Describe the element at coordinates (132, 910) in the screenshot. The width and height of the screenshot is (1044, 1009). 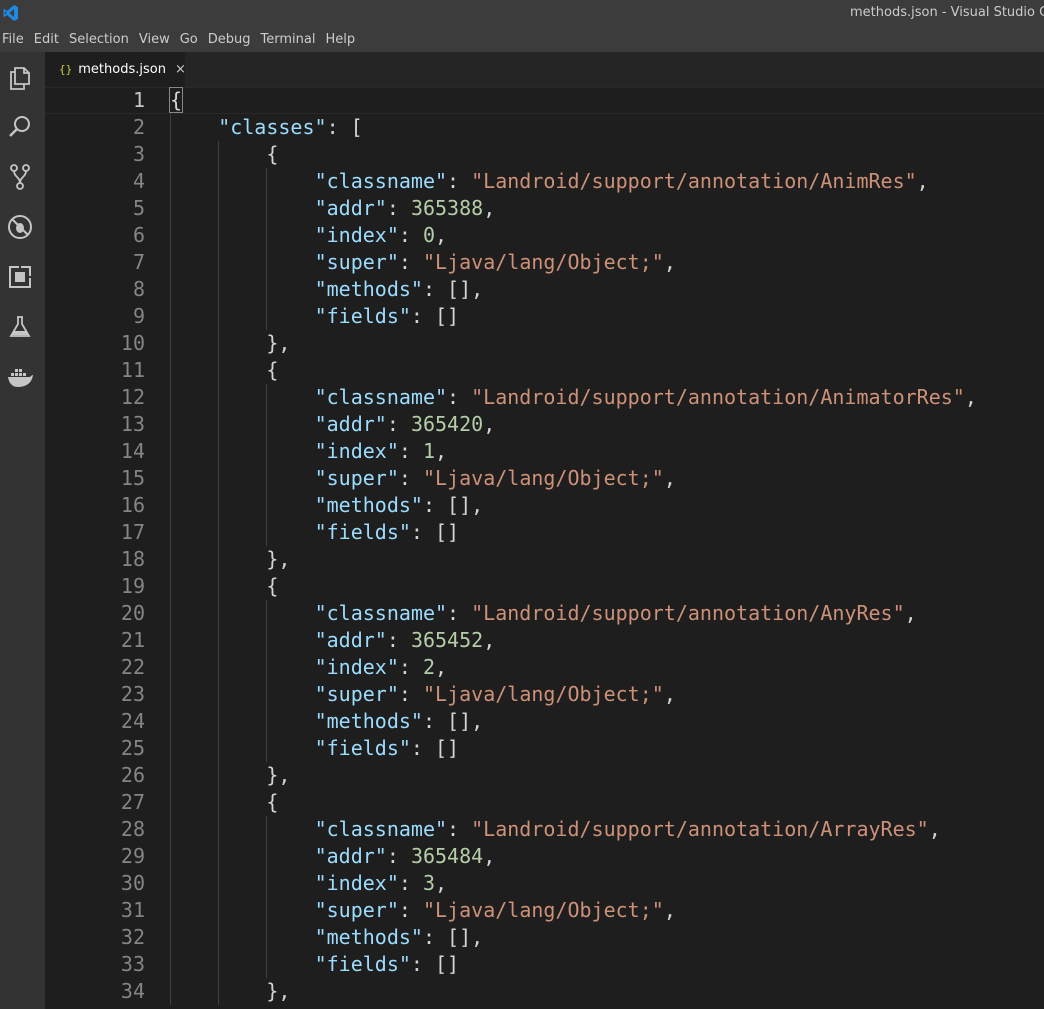
I see `line-number: 31` at that location.